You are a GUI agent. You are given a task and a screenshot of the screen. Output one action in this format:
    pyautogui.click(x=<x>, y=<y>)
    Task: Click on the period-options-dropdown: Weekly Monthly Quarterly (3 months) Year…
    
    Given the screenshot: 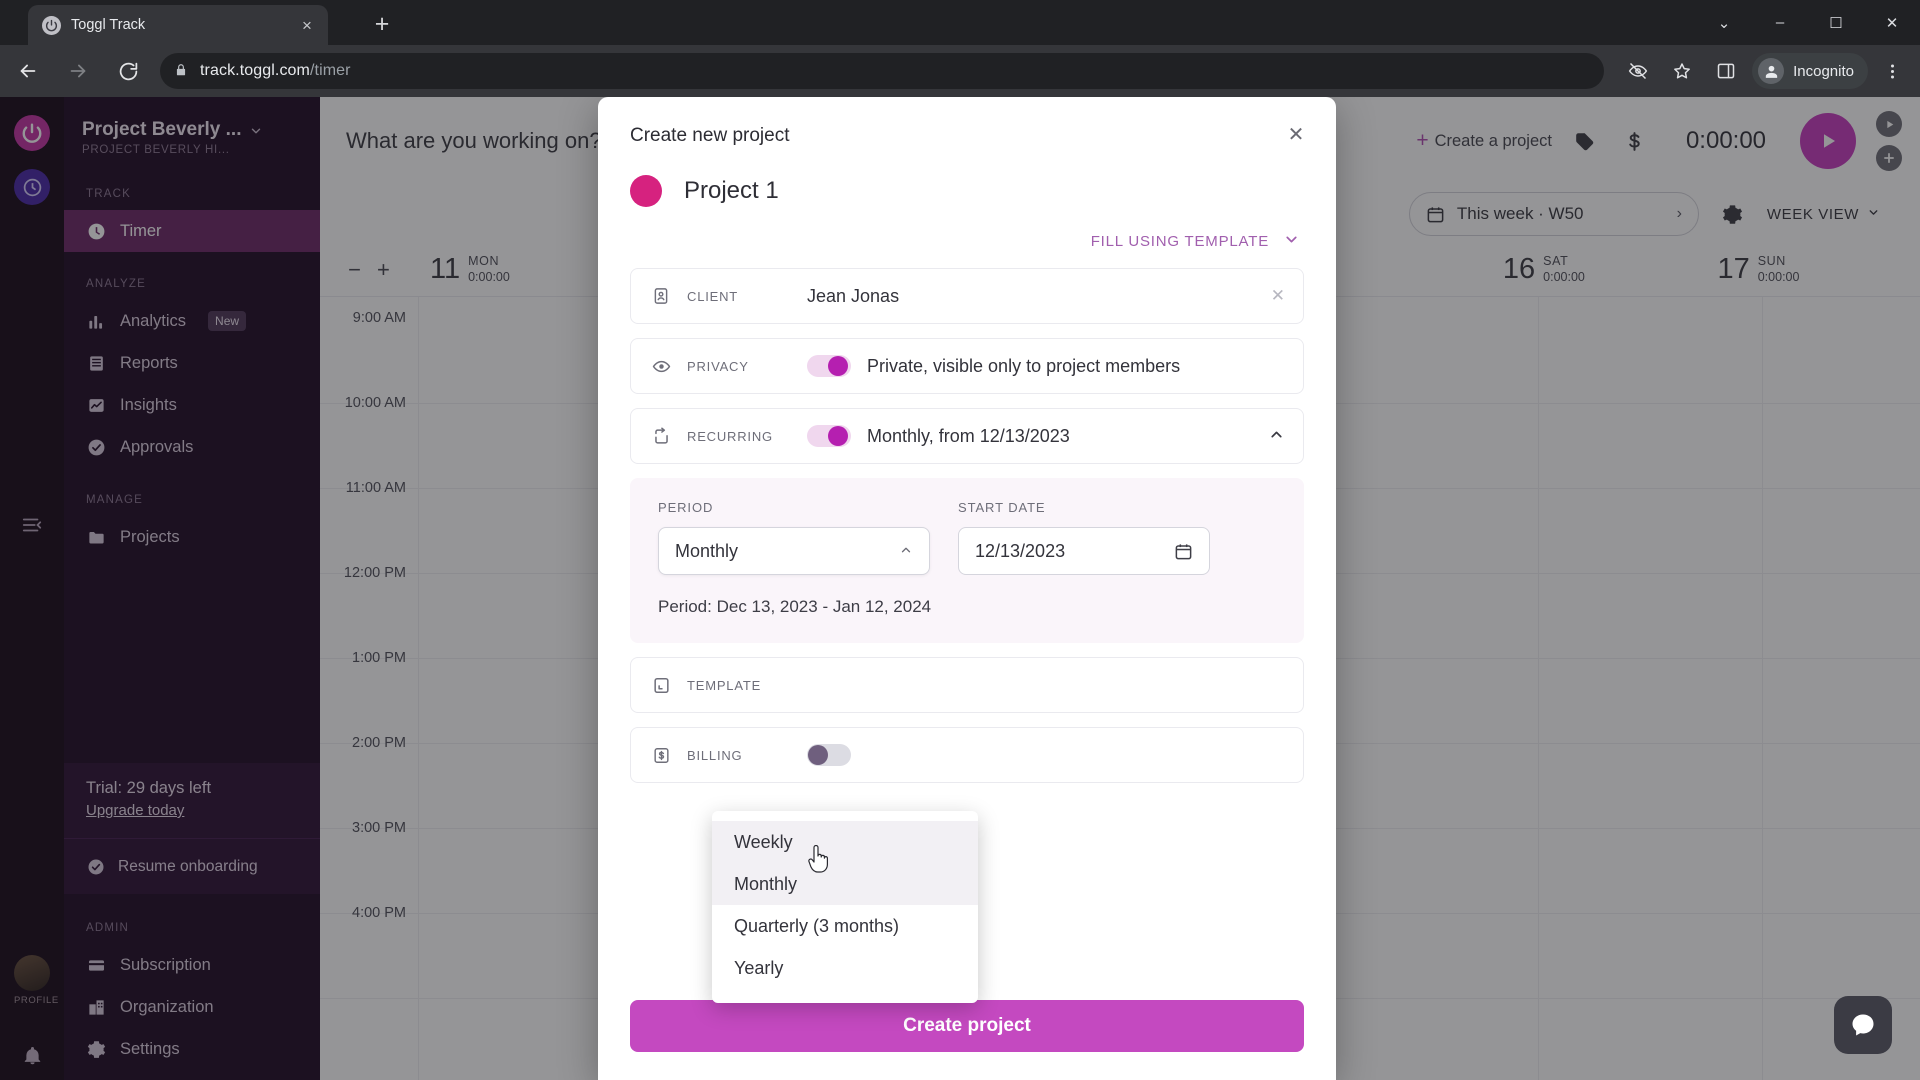 What is the action you would take?
    pyautogui.click(x=845, y=907)
    